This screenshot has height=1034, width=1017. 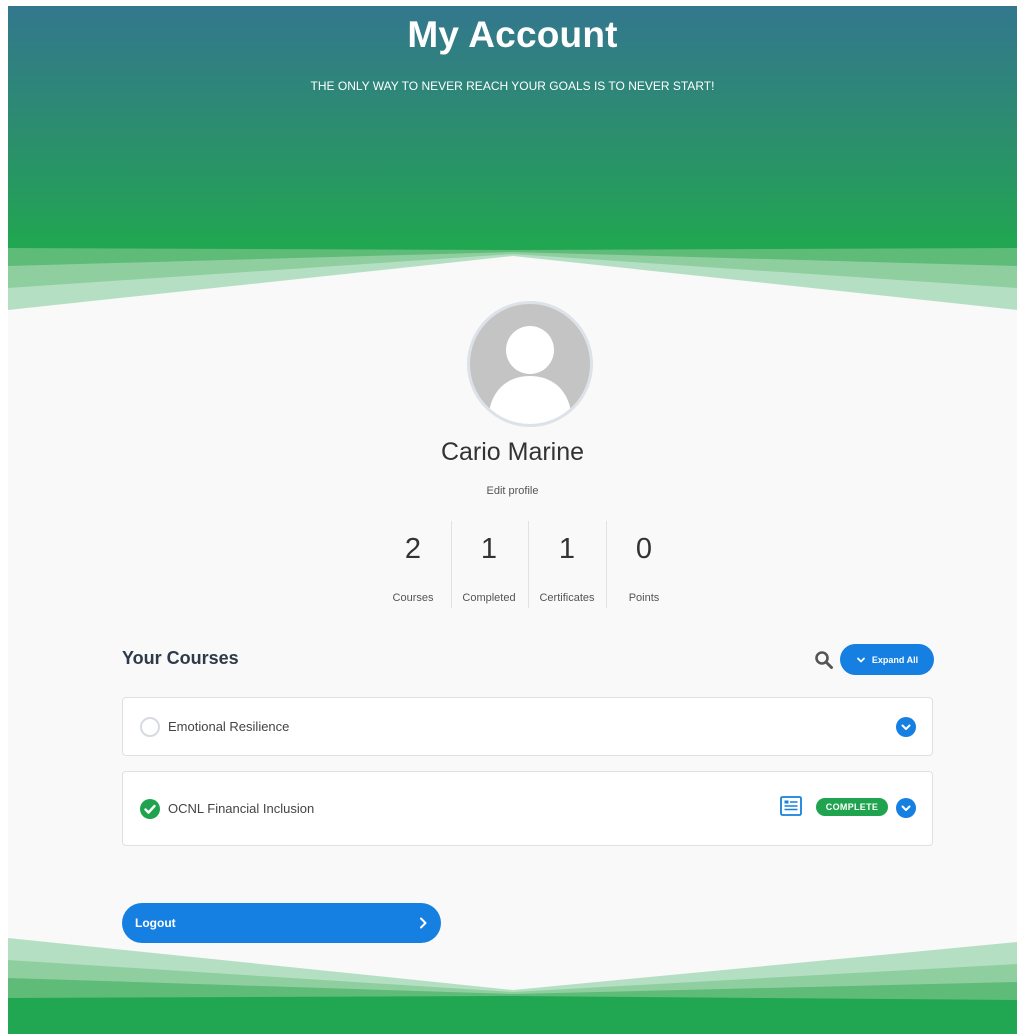 What do you see at coordinates (413, 598) in the screenshot?
I see `stat-label: Courses` at bounding box center [413, 598].